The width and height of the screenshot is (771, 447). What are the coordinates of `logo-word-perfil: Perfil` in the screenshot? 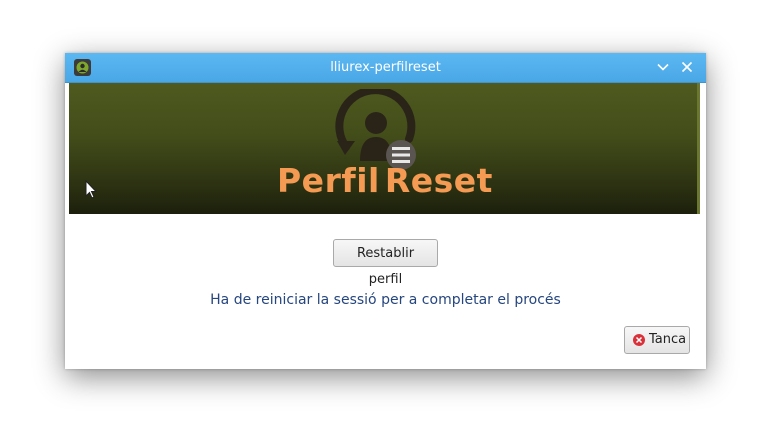 It's located at (328, 180).